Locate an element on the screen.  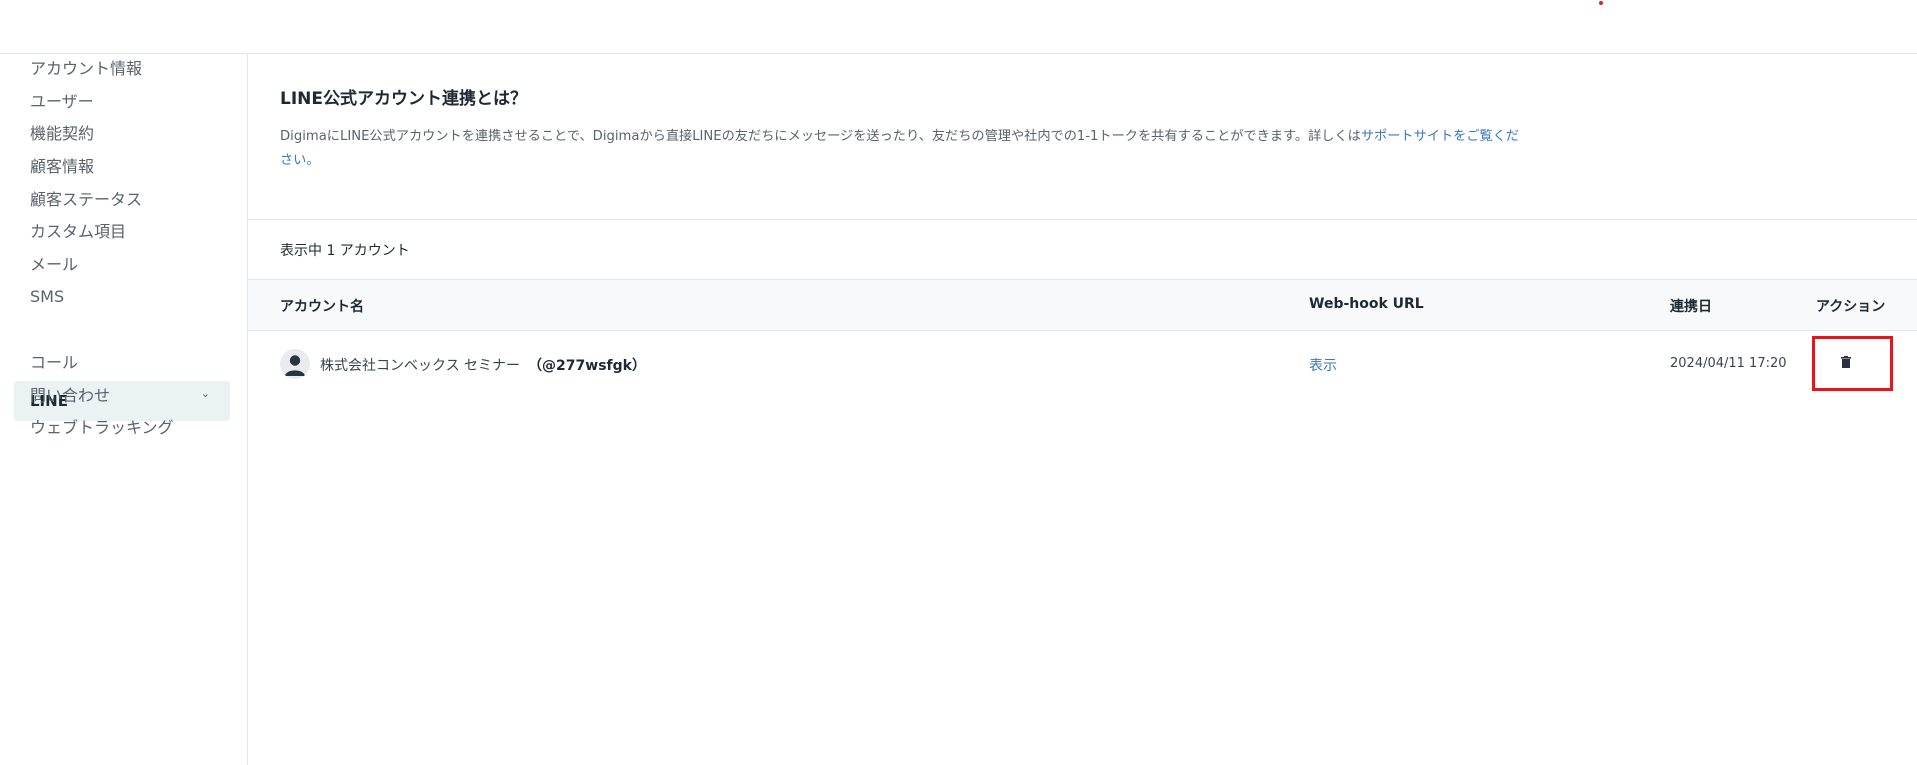
sidebar-item-label: SMS is located at coordinates (47, 296).